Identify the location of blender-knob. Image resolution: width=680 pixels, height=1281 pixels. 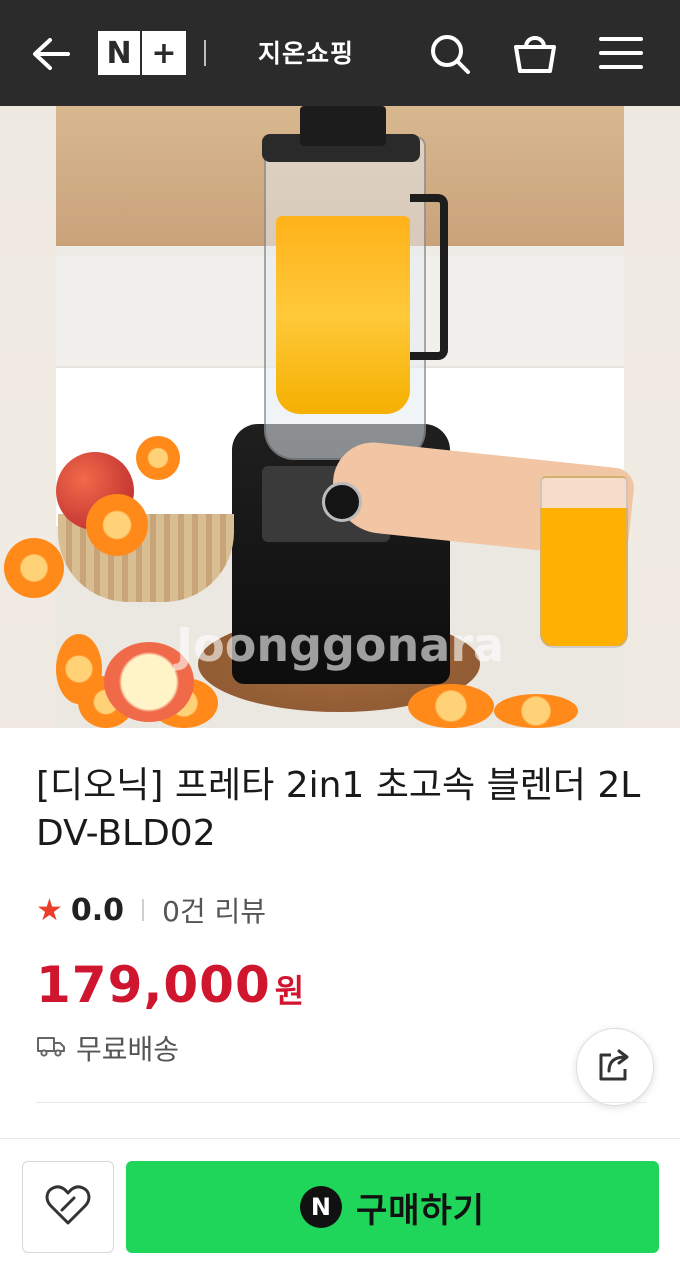
(342, 502).